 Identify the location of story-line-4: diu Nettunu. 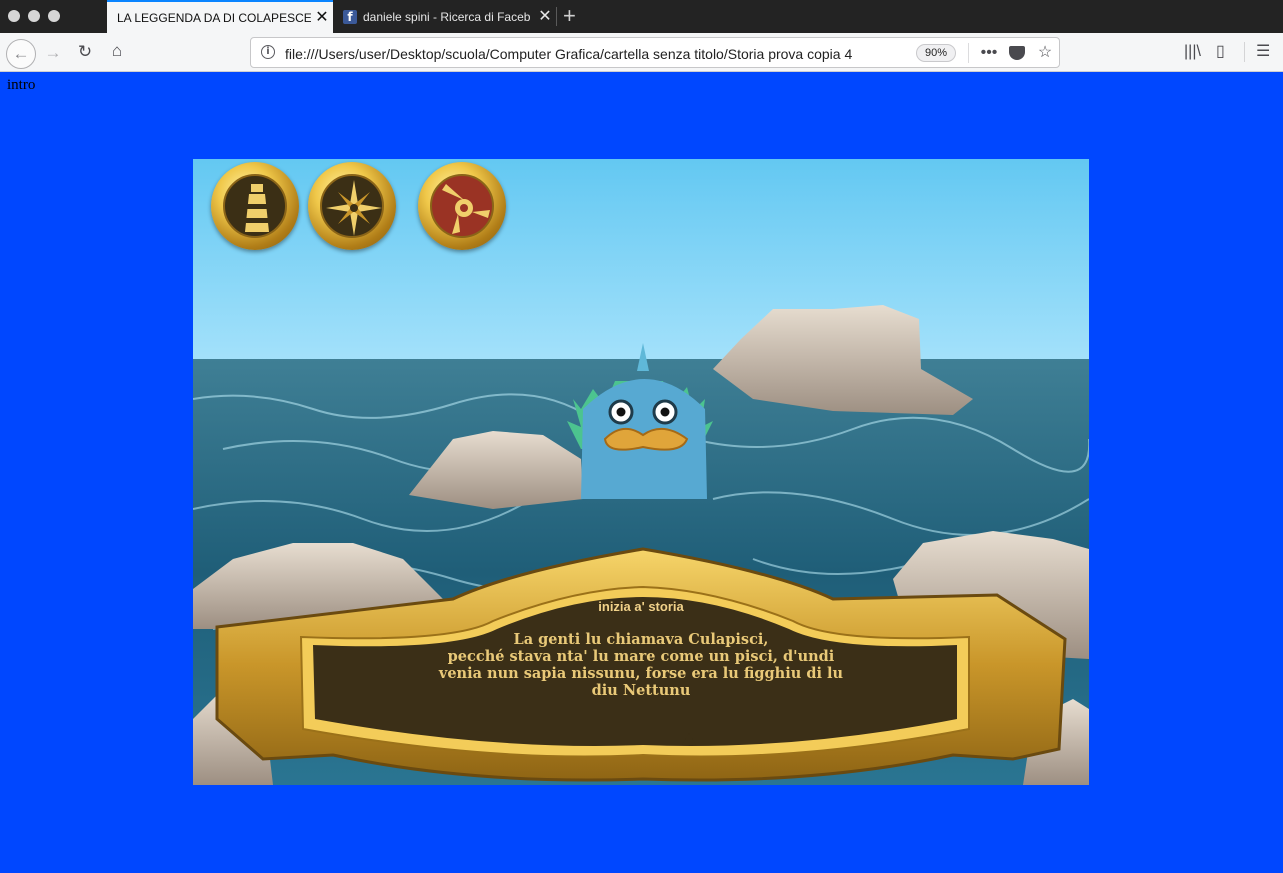
(641, 690).